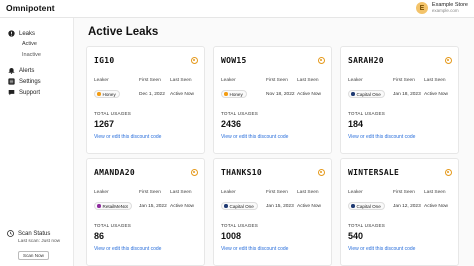 The height and width of the screenshot is (266, 474). What do you see at coordinates (39, 55) in the screenshot?
I see `sidebar-subitem-inactive: Inactive` at bounding box center [39, 55].